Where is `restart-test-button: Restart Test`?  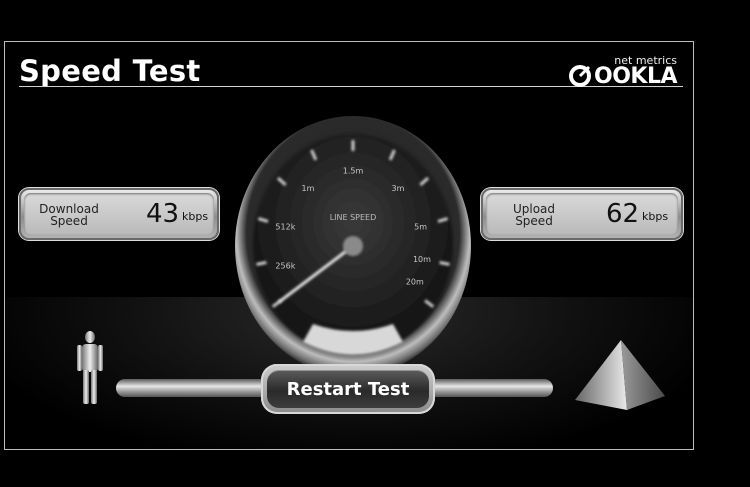 restart-test-button: Restart Test is located at coordinates (348, 389).